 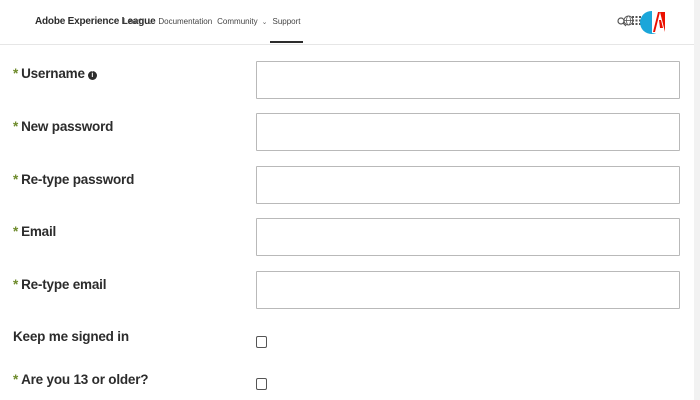 I want to click on age-confirm-label-text: Are you 13 or older?, so click(x=85, y=379).